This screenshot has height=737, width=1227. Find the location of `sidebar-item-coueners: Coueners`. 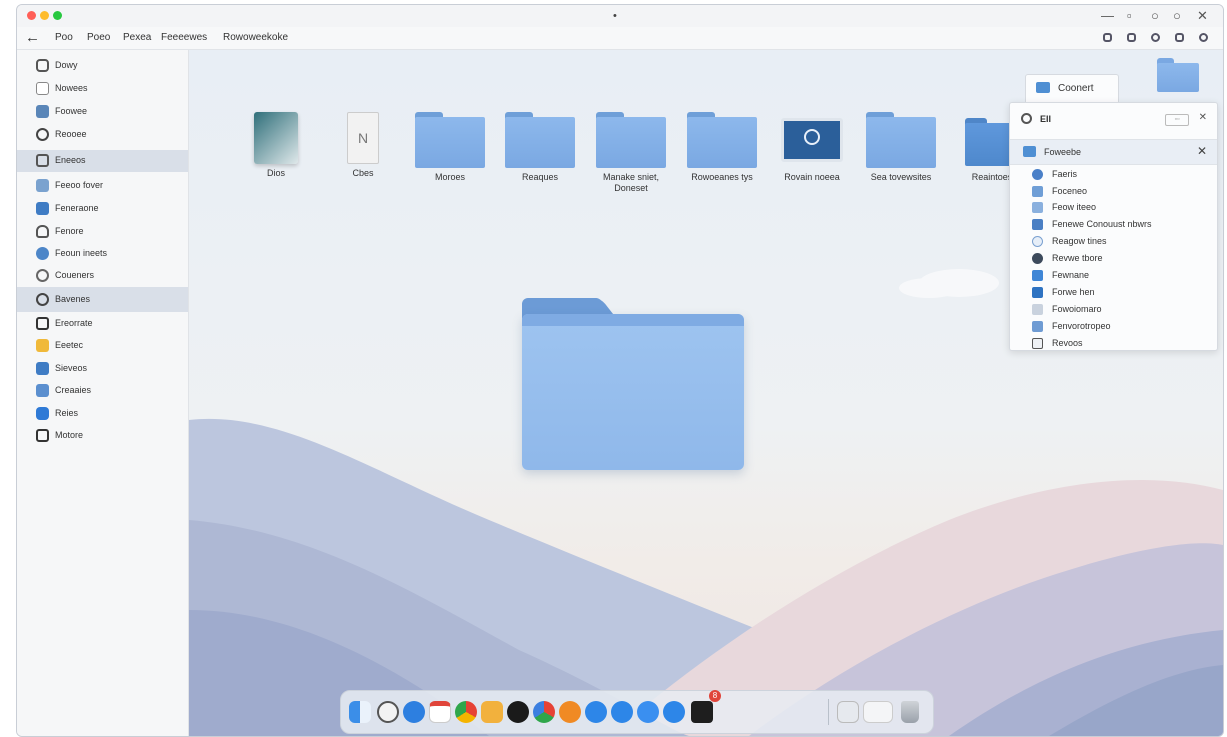

sidebar-item-coueners: Coueners is located at coordinates (102, 276).